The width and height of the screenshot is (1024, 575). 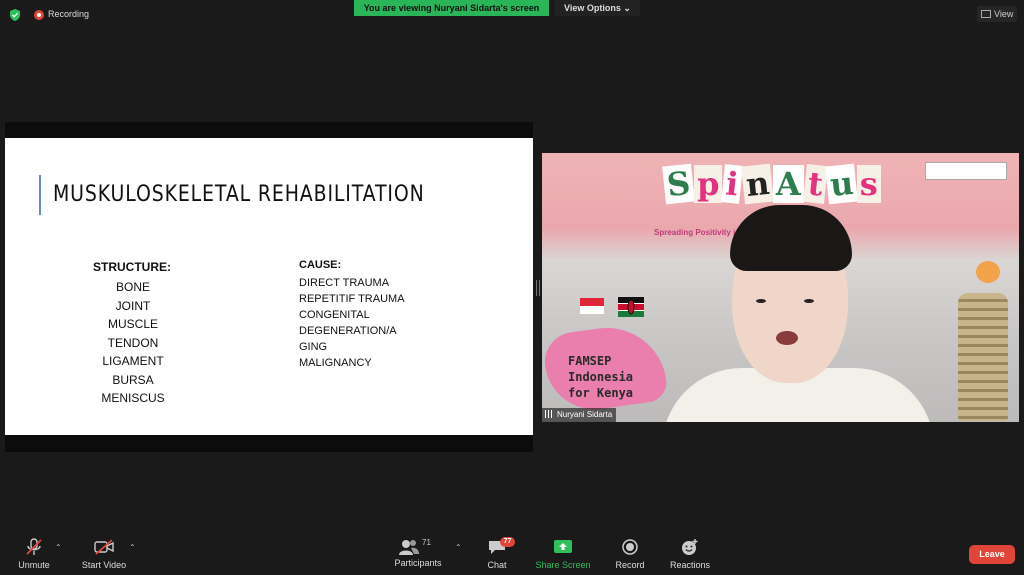 What do you see at coordinates (841, 184) in the screenshot?
I see `brand-letter: u` at bounding box center [841, 184].